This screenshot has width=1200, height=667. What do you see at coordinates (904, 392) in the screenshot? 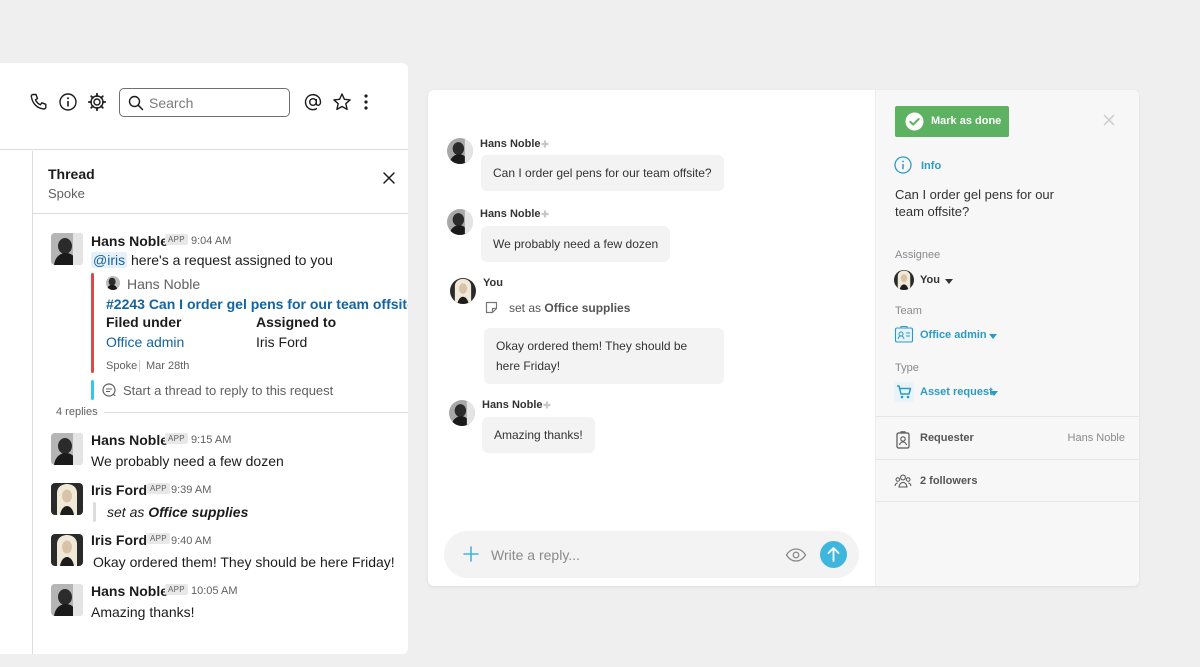
I see `shopping-cart-icon` at bounding box center [904, 392].